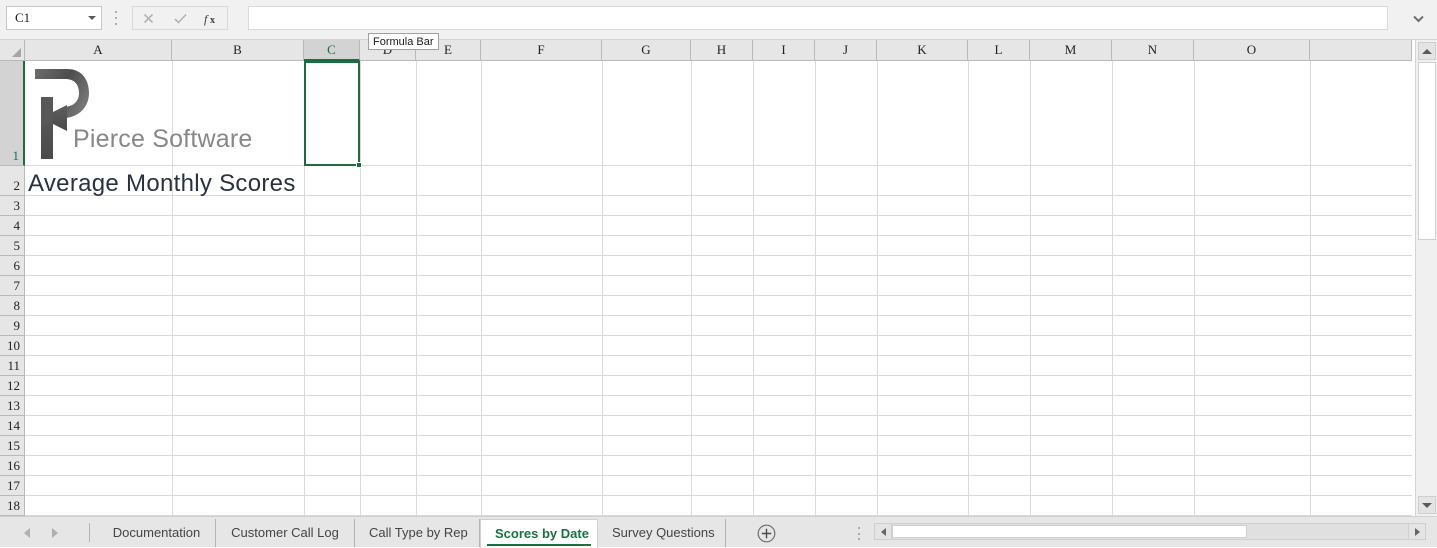  I want to click on row-header-label: 1, so click(16, 155).